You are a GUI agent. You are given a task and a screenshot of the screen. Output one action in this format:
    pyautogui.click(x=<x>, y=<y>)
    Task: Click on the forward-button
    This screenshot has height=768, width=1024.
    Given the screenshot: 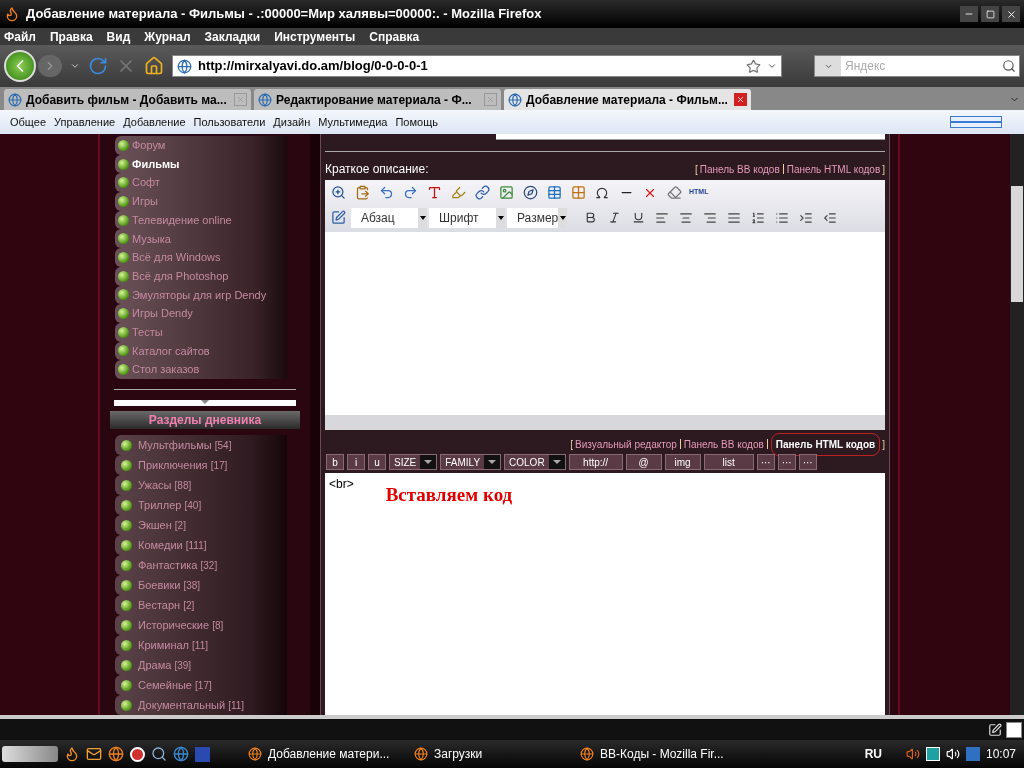 What is the action you would take?
    pyautogui.click(x=50, y=66)
    